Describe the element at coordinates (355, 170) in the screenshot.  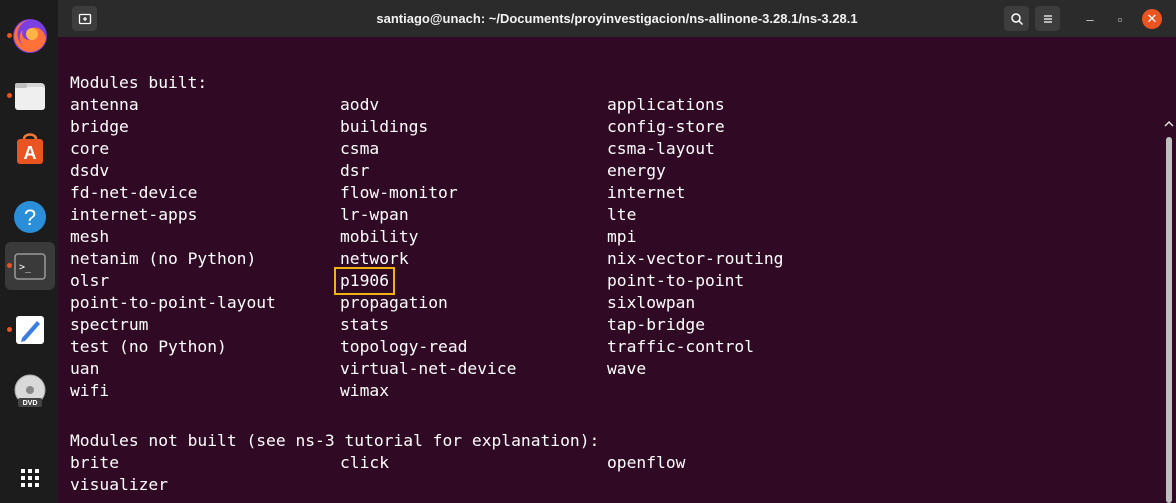
I see `module-name: dsr` at that location.